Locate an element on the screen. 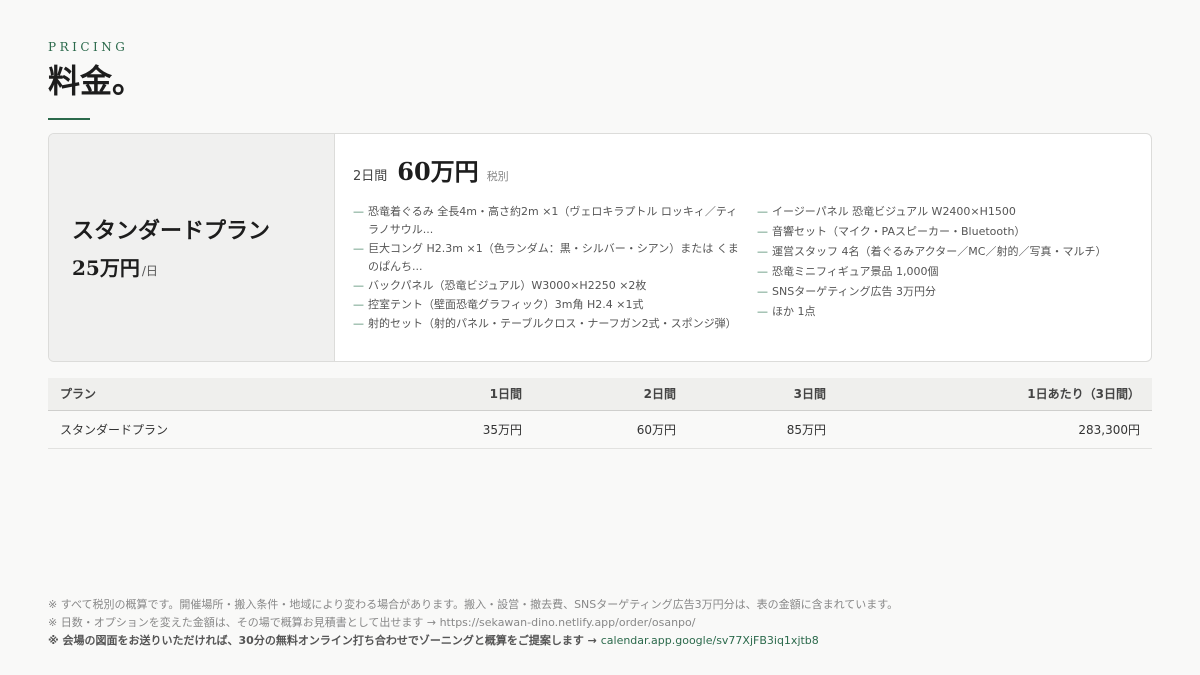 This screenshot has height=675, width=1200. title-underline is located at coordinates (69, 119).